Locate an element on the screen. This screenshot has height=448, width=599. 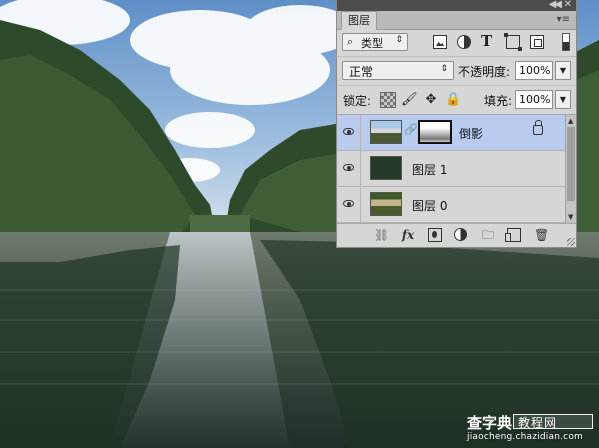
type-layer-filter-icon: T is located at coordinates (488, 41).